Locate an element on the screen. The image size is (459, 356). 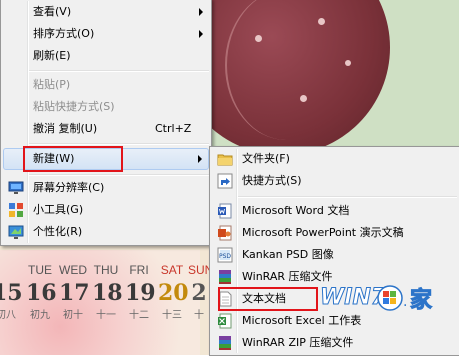
menu-item-label: 小工具(G) is located at coordinates (58, 209).